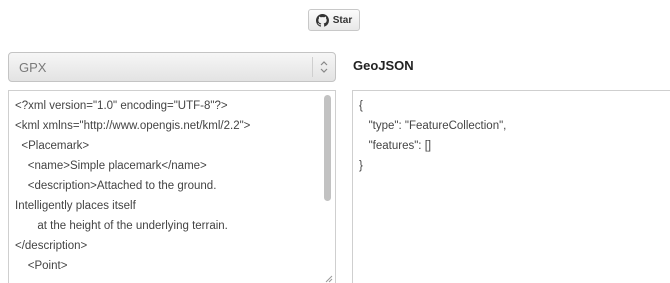 The height and width of the screenshot is (283, 670). What do you see at coordinates (327, 148) in the screenshot?
I see `input-scrollbar-thumb` at bounding box center [327, 148].